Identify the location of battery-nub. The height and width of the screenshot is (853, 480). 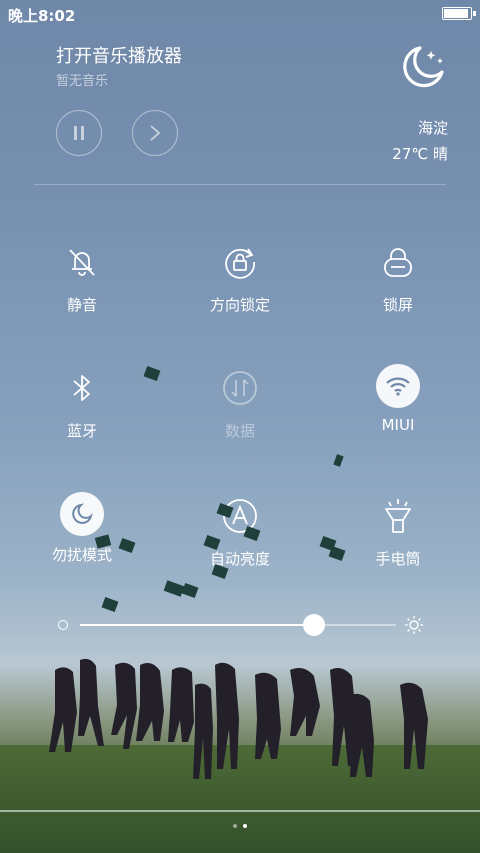
(474, 13).